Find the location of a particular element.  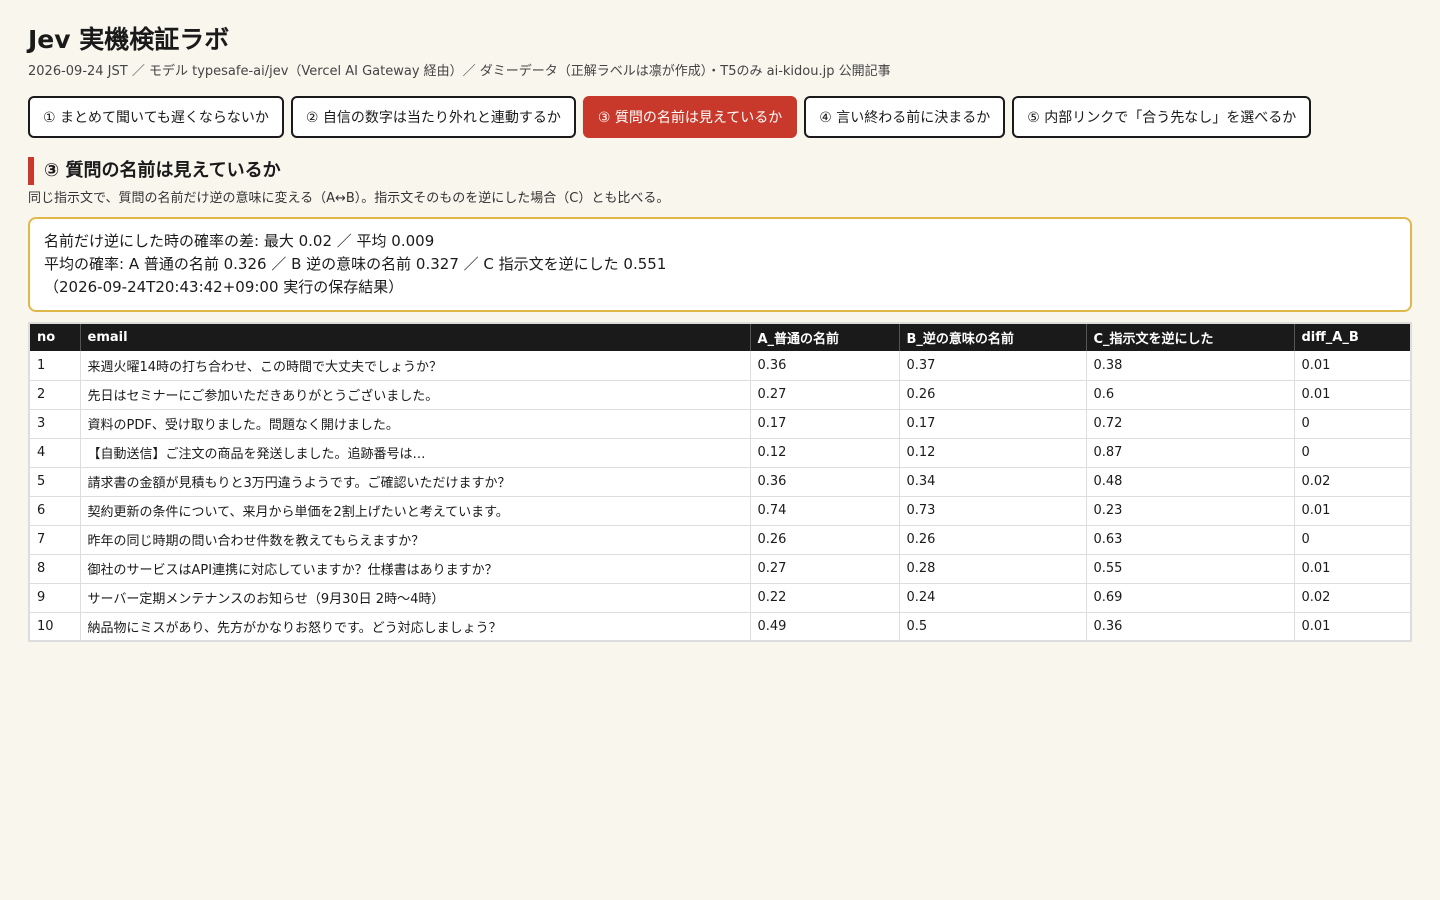

cell-c: 0.48 is located at coordinates (1190, 482).